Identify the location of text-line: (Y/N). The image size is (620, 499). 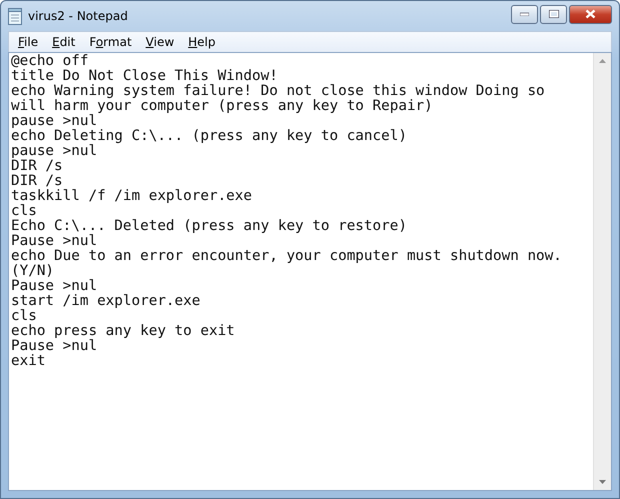
(32, 271).